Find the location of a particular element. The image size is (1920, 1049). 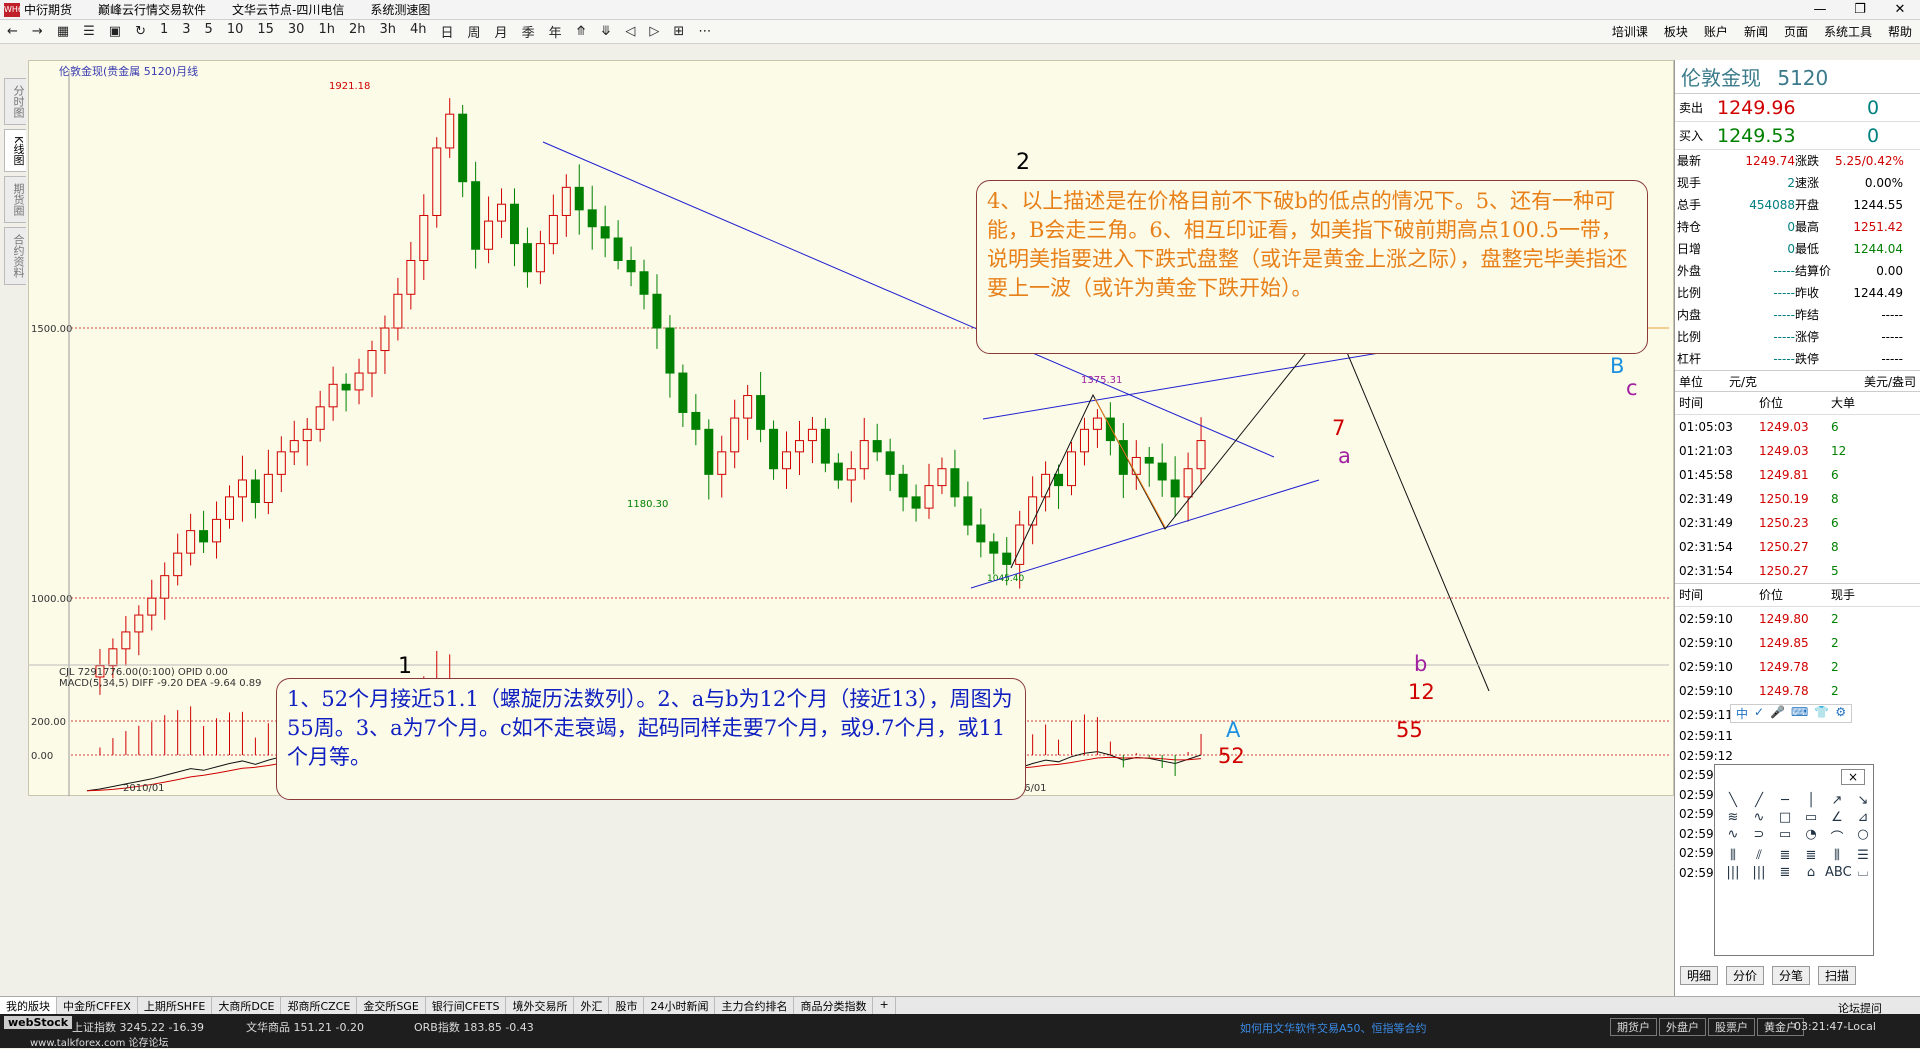

ime-tool-icon: ✓ is located at coordinates (1759, 713).